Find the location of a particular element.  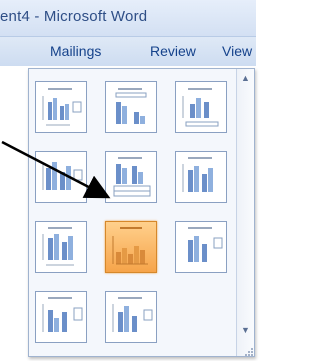

chart-layout-2-icon is located at coordinates (131, 106).